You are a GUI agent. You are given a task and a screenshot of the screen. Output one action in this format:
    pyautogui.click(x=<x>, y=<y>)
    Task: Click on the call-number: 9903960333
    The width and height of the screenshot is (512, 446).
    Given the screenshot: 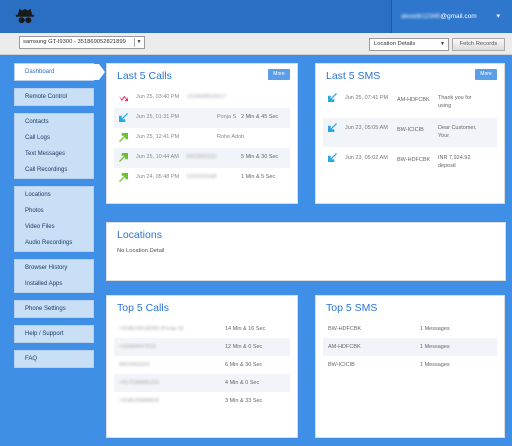 What is the action you would take?
    pyautogui.click(x=201, y=157)
    